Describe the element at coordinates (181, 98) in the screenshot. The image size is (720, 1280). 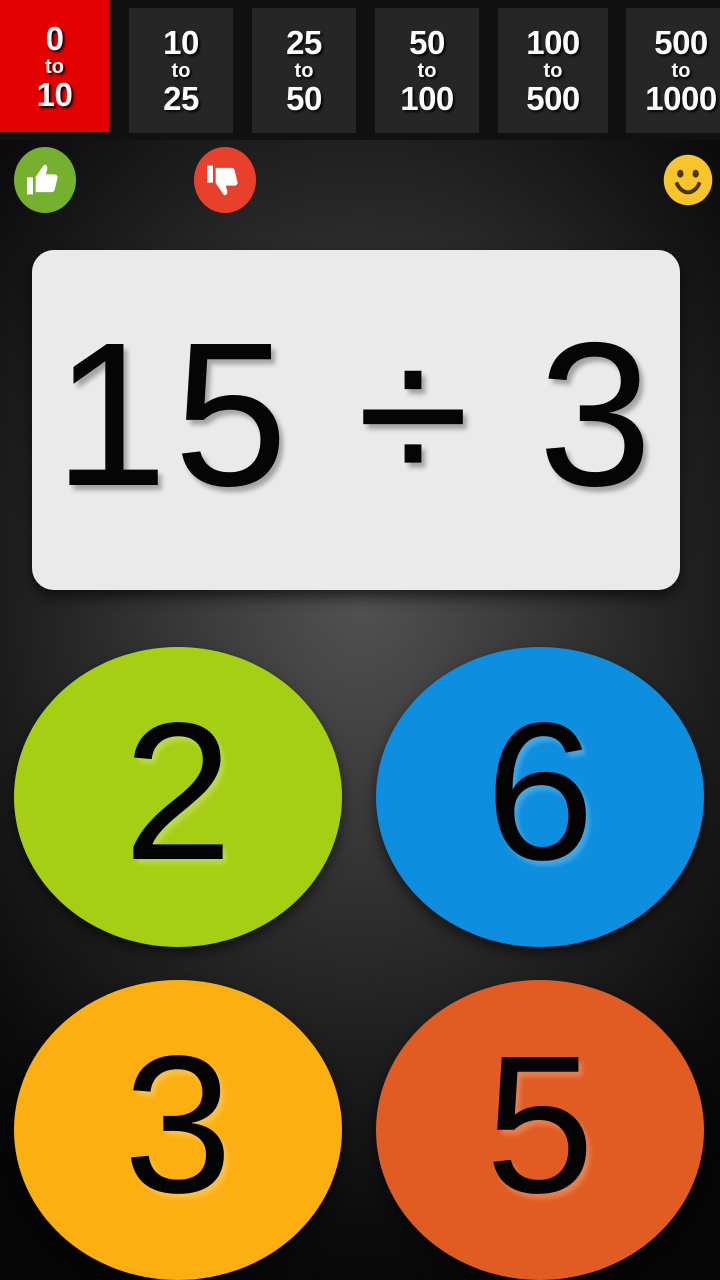
I see `range-tab-upper-bound: 25` at that location.